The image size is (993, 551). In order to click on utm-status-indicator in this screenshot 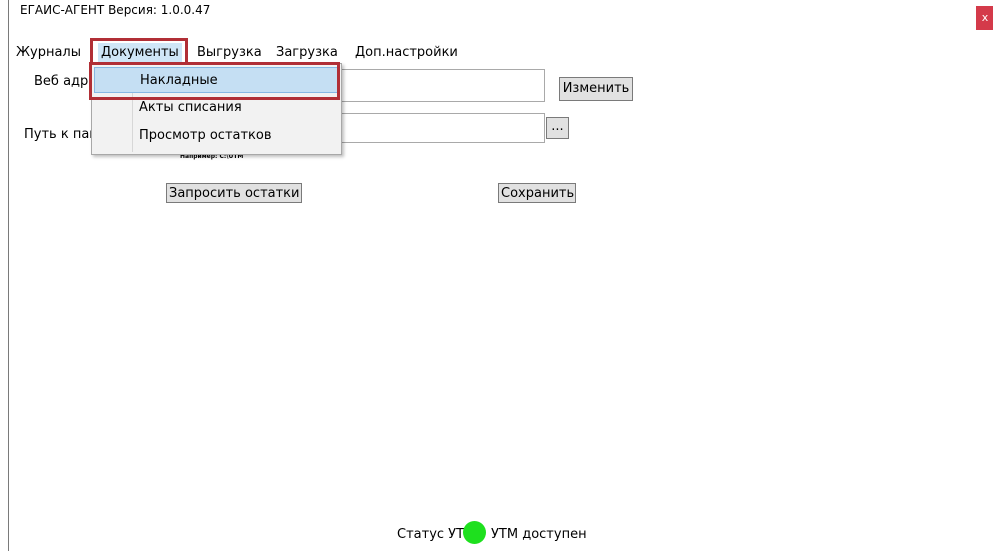, I will do `click(474, 532)`.